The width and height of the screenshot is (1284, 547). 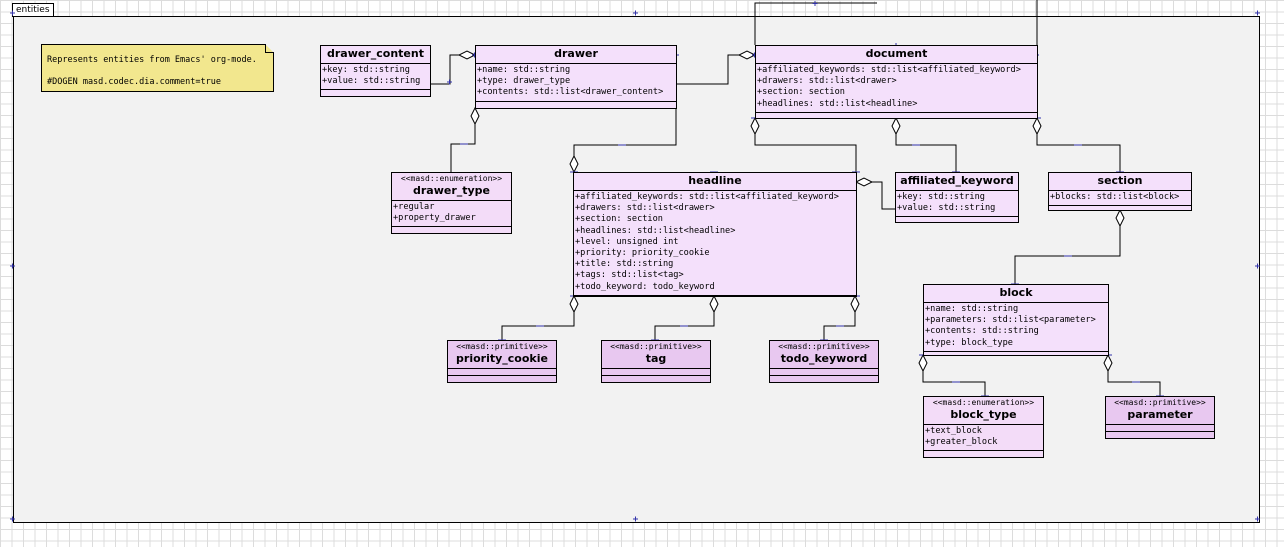 I want to click on class-name: section, so click(x=1120, y=180).